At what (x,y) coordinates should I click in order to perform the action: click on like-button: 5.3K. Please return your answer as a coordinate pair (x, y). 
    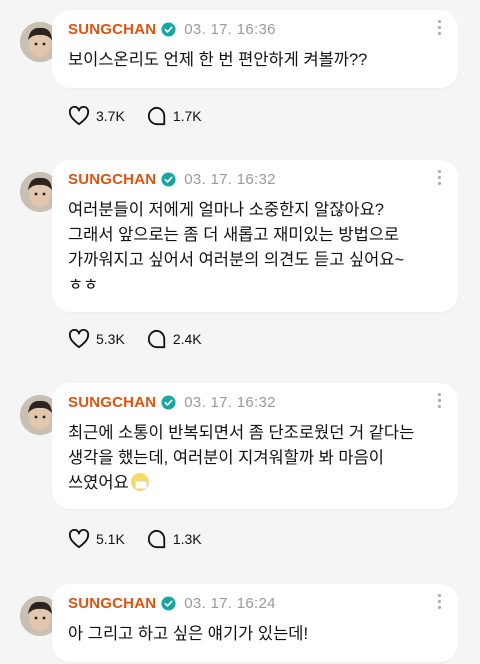
    Looking at the image, I should click on (96, 339).